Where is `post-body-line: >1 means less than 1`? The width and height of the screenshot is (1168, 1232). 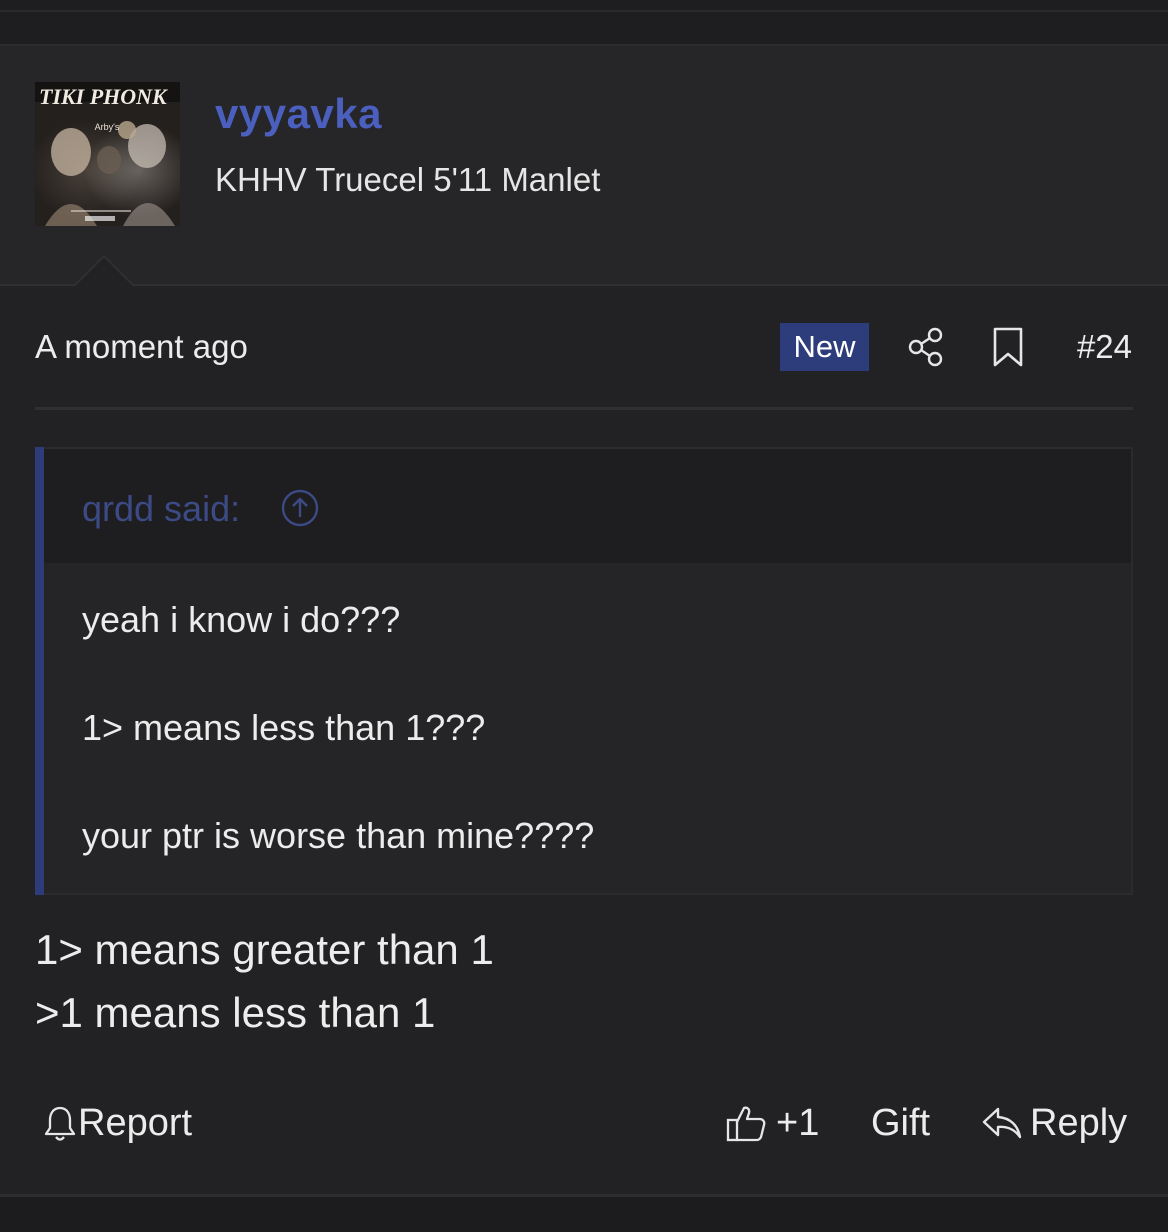
post-body-line: >1 means less than 1 is located at coordinates (235, 1012).